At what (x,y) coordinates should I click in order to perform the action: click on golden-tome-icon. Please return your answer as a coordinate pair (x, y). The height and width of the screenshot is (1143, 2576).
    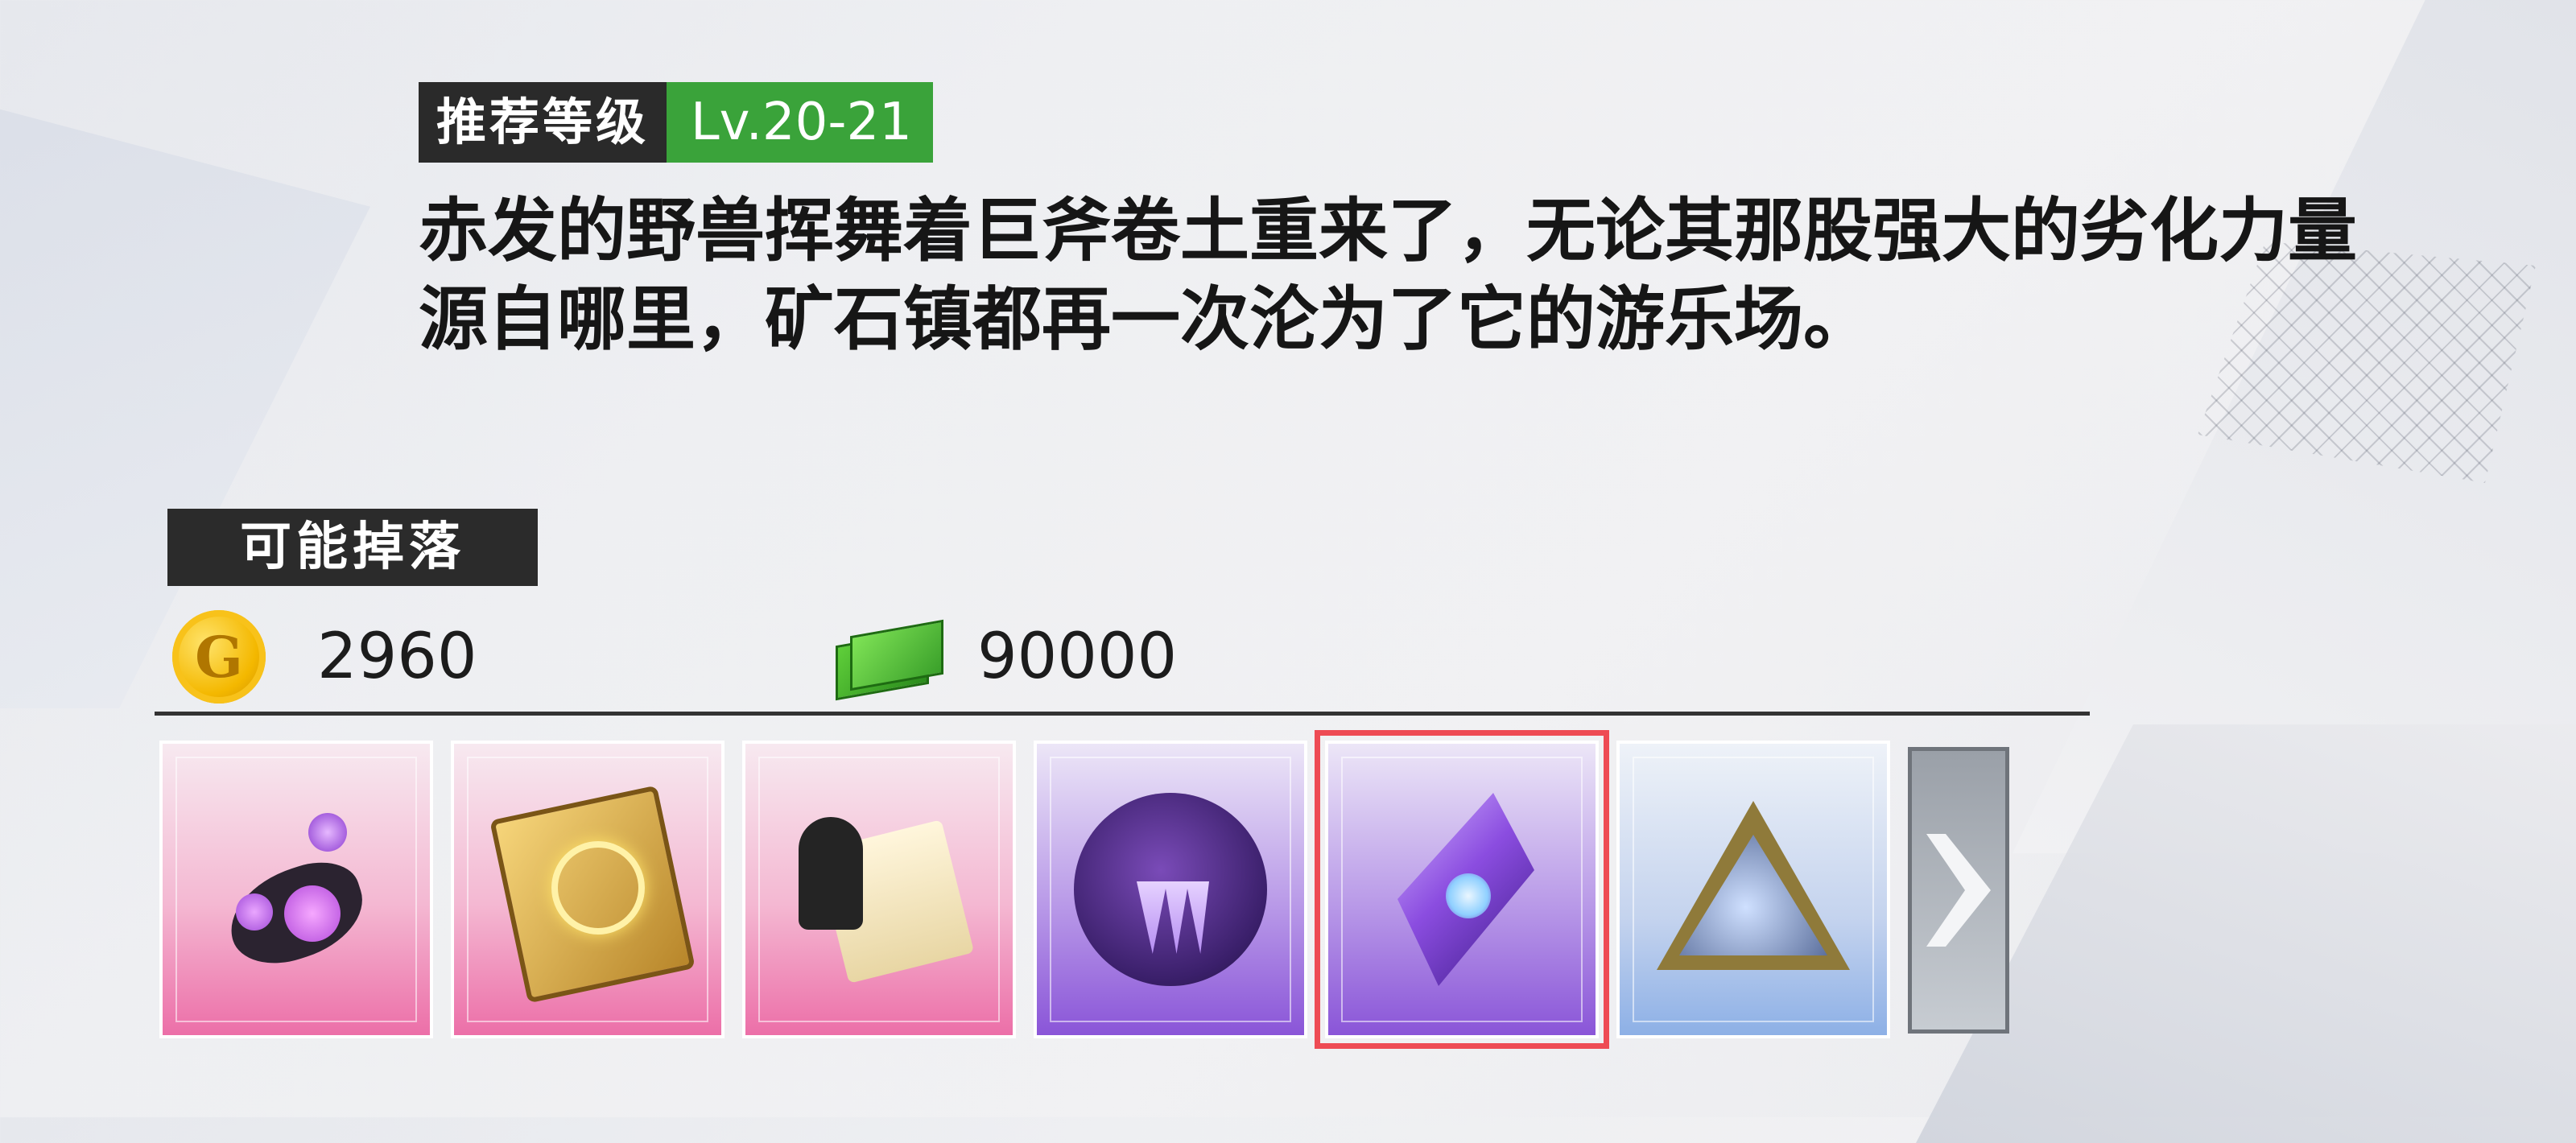
    Looking at the image, I should click on (589, 894).